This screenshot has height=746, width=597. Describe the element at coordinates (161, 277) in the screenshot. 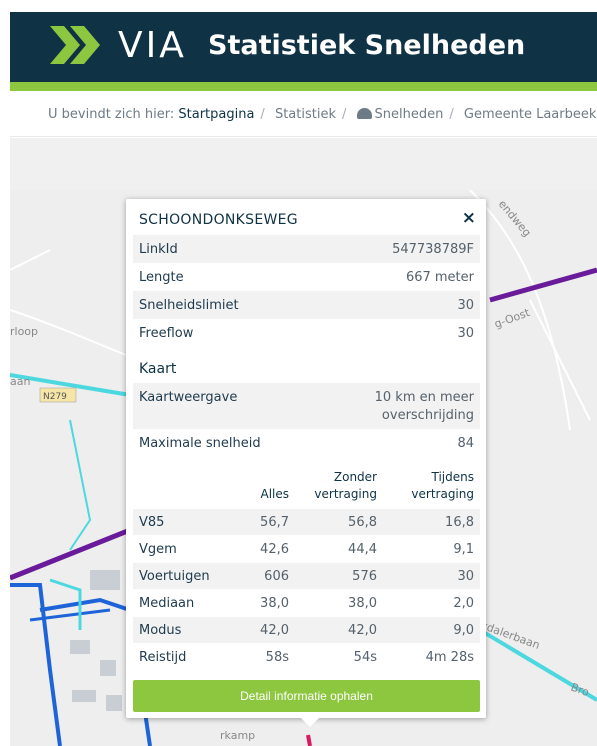

I see `info-label: Lengte` at that location.